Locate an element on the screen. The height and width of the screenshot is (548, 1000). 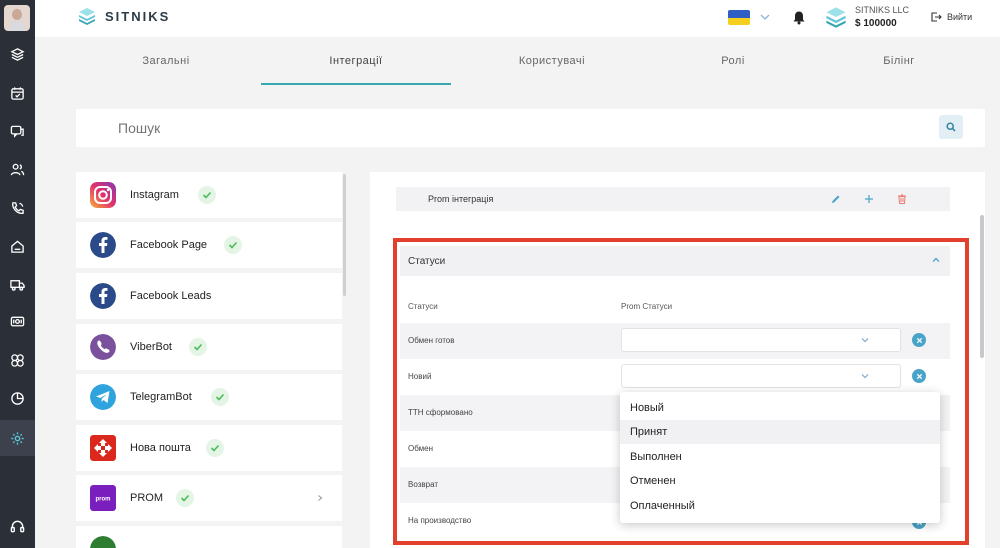
nav-chat-icon is located at coordinates (17, 131).